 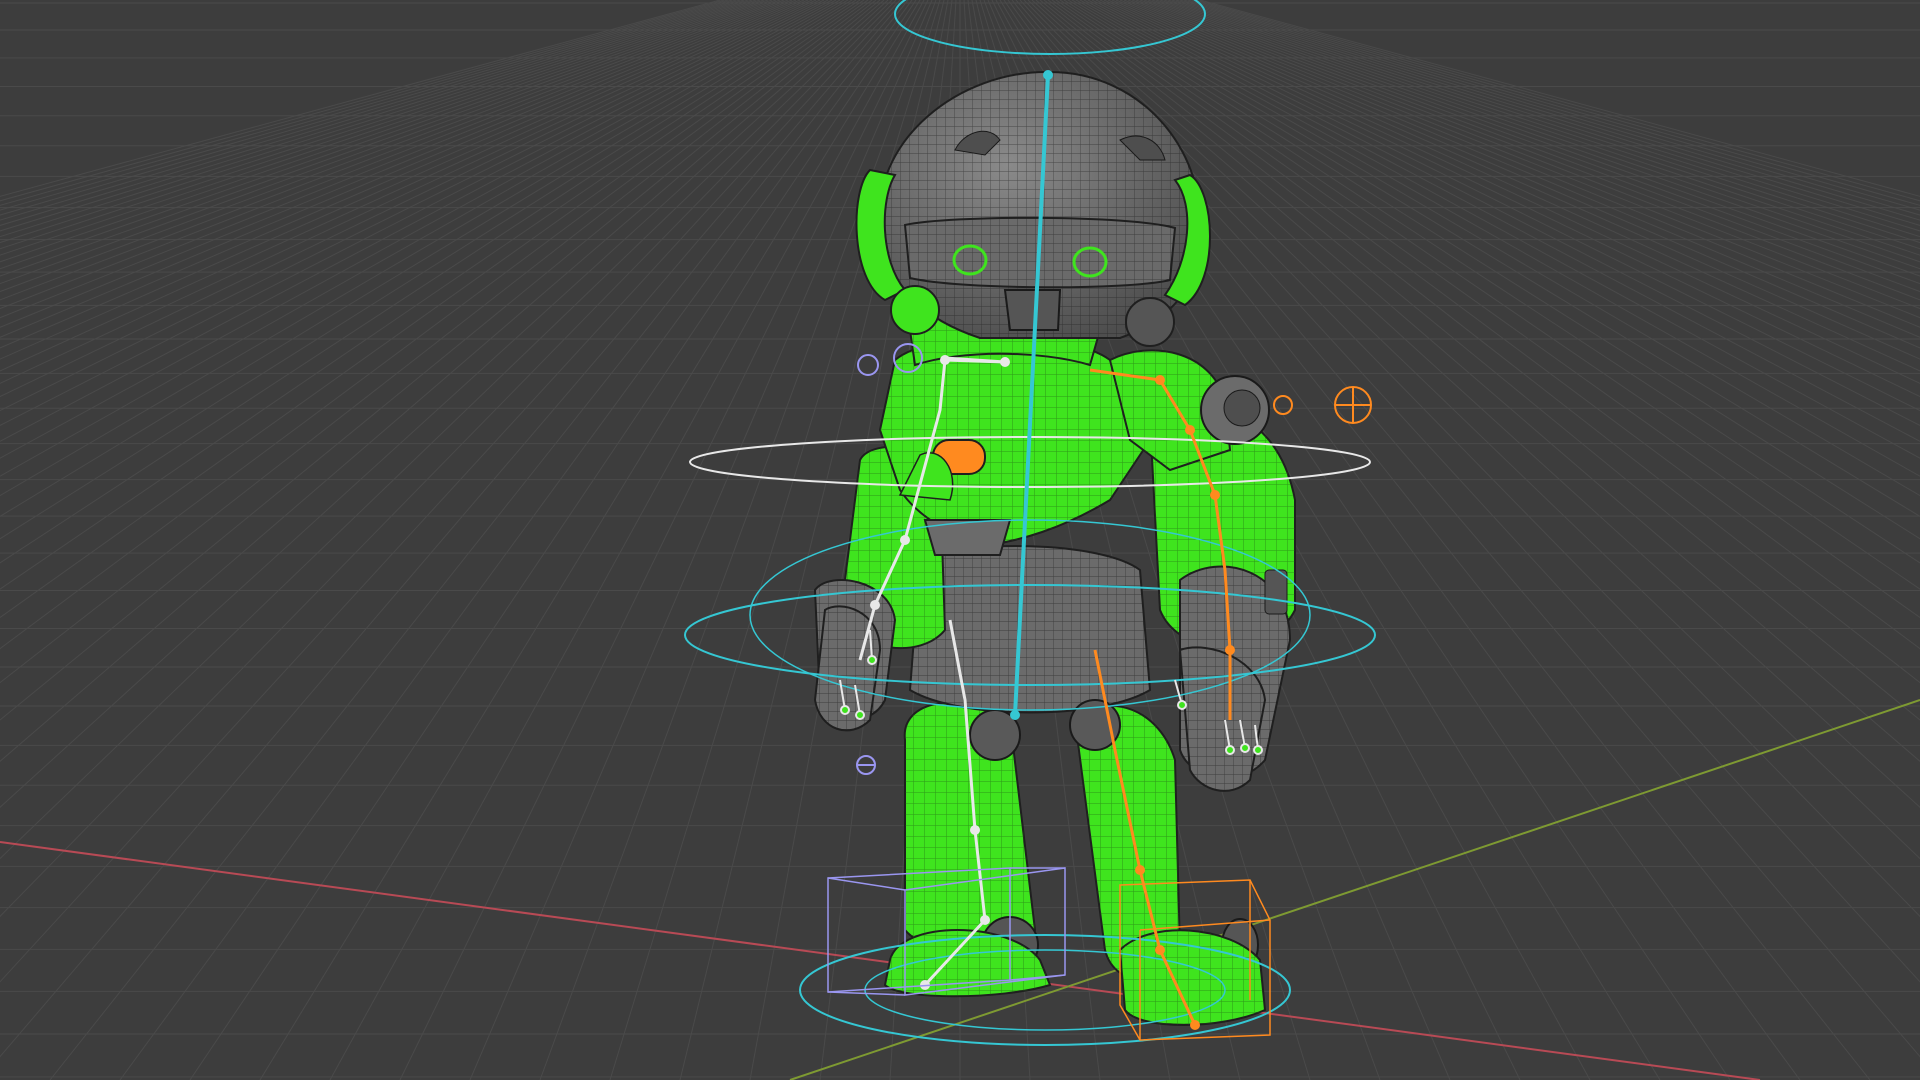 What do you see at coordinates (868, 365) in the screenshot?
I see `shoulder-control-left` at bounding box center [868, 365].